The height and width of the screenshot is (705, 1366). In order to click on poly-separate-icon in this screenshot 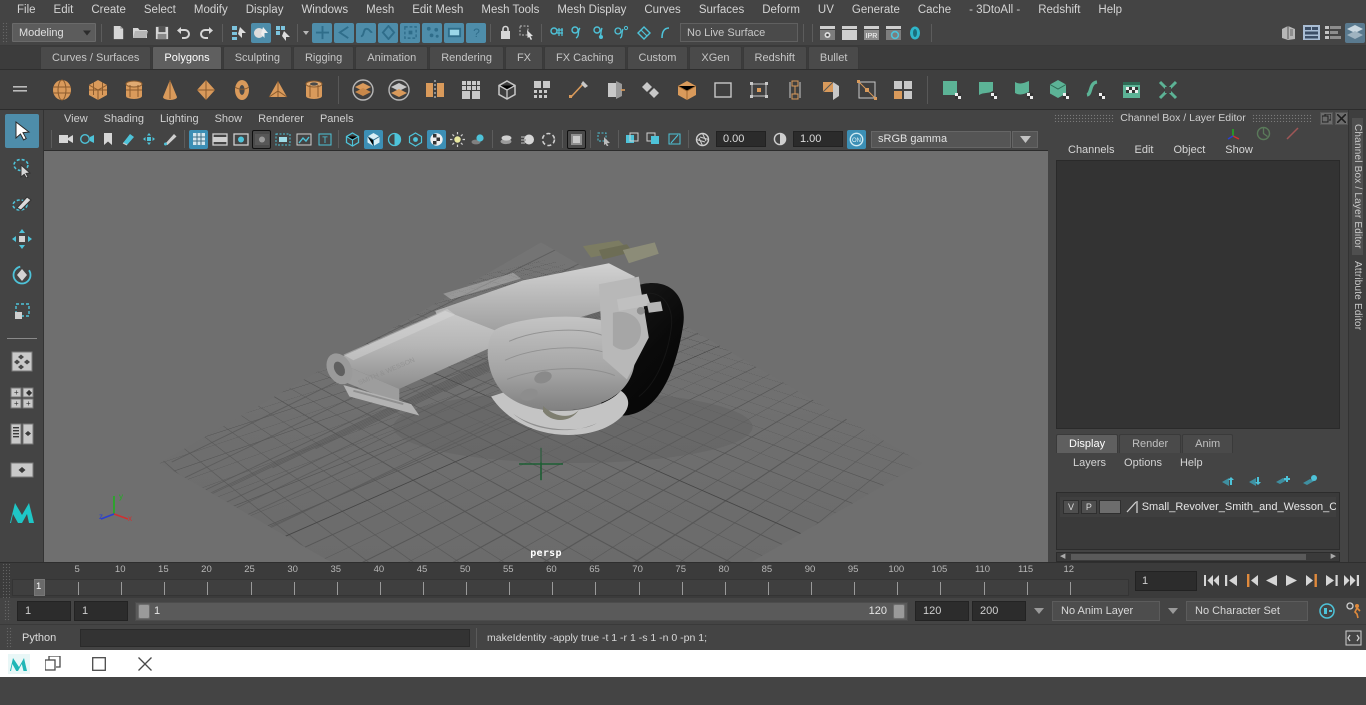, I will do `click(399, 90)`.